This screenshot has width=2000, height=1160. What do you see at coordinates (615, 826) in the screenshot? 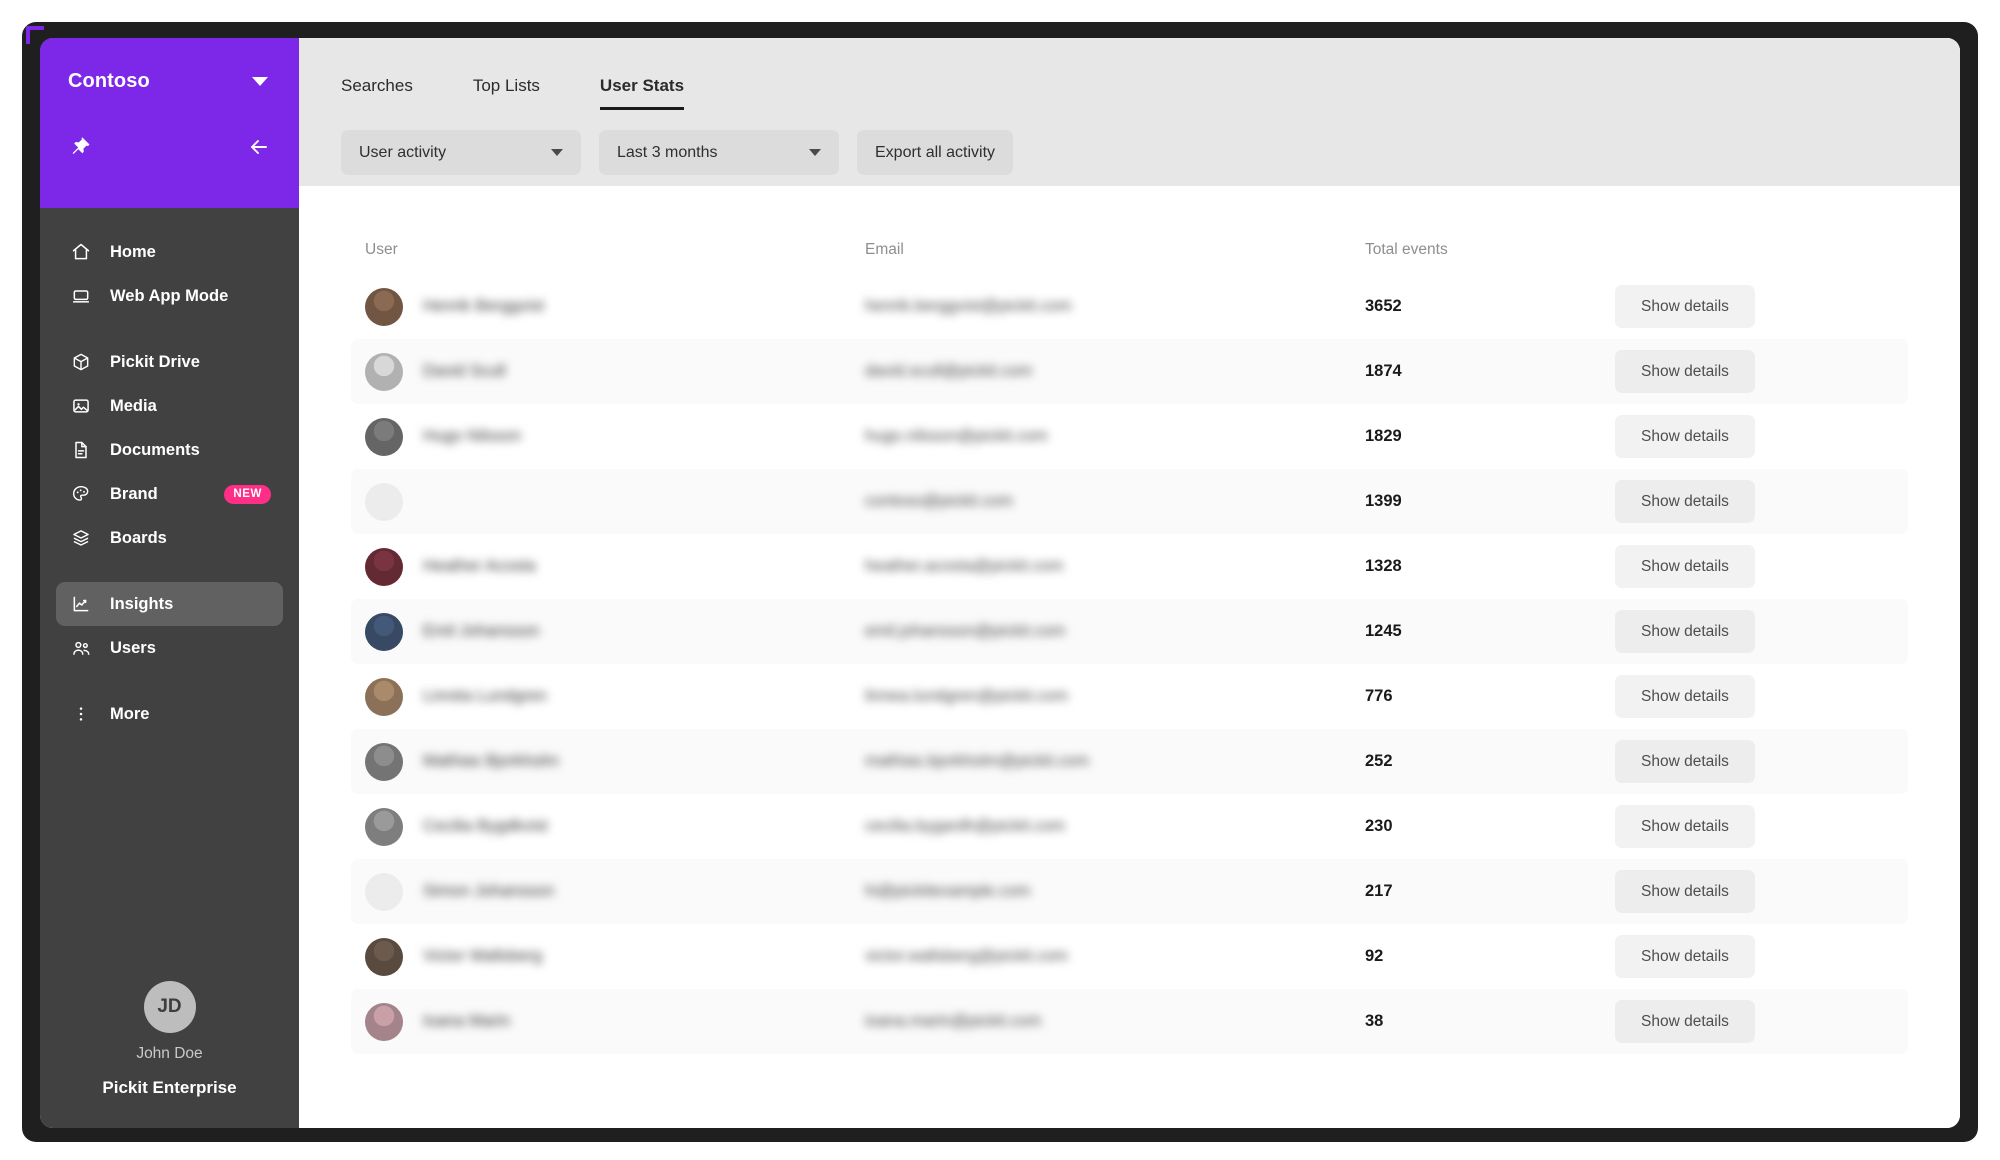
I see `cell-user: Cecilia Bygdkvist` at bounding box center [615, 826].